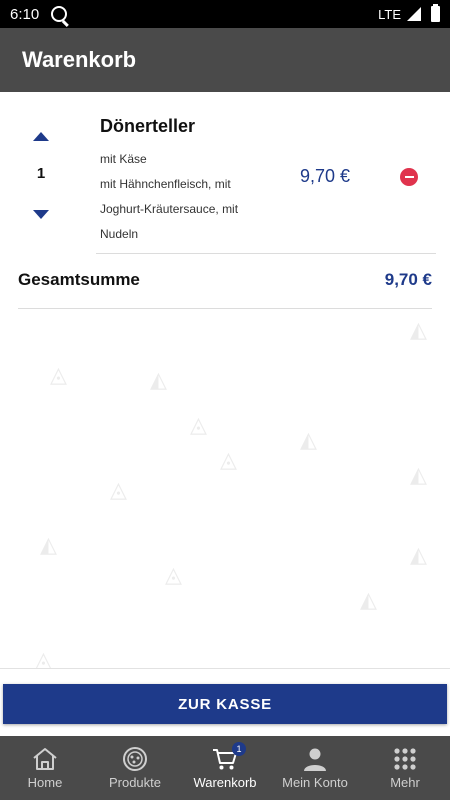  I want to click on nav-label-mehr: Mehr, so click(405, 782).